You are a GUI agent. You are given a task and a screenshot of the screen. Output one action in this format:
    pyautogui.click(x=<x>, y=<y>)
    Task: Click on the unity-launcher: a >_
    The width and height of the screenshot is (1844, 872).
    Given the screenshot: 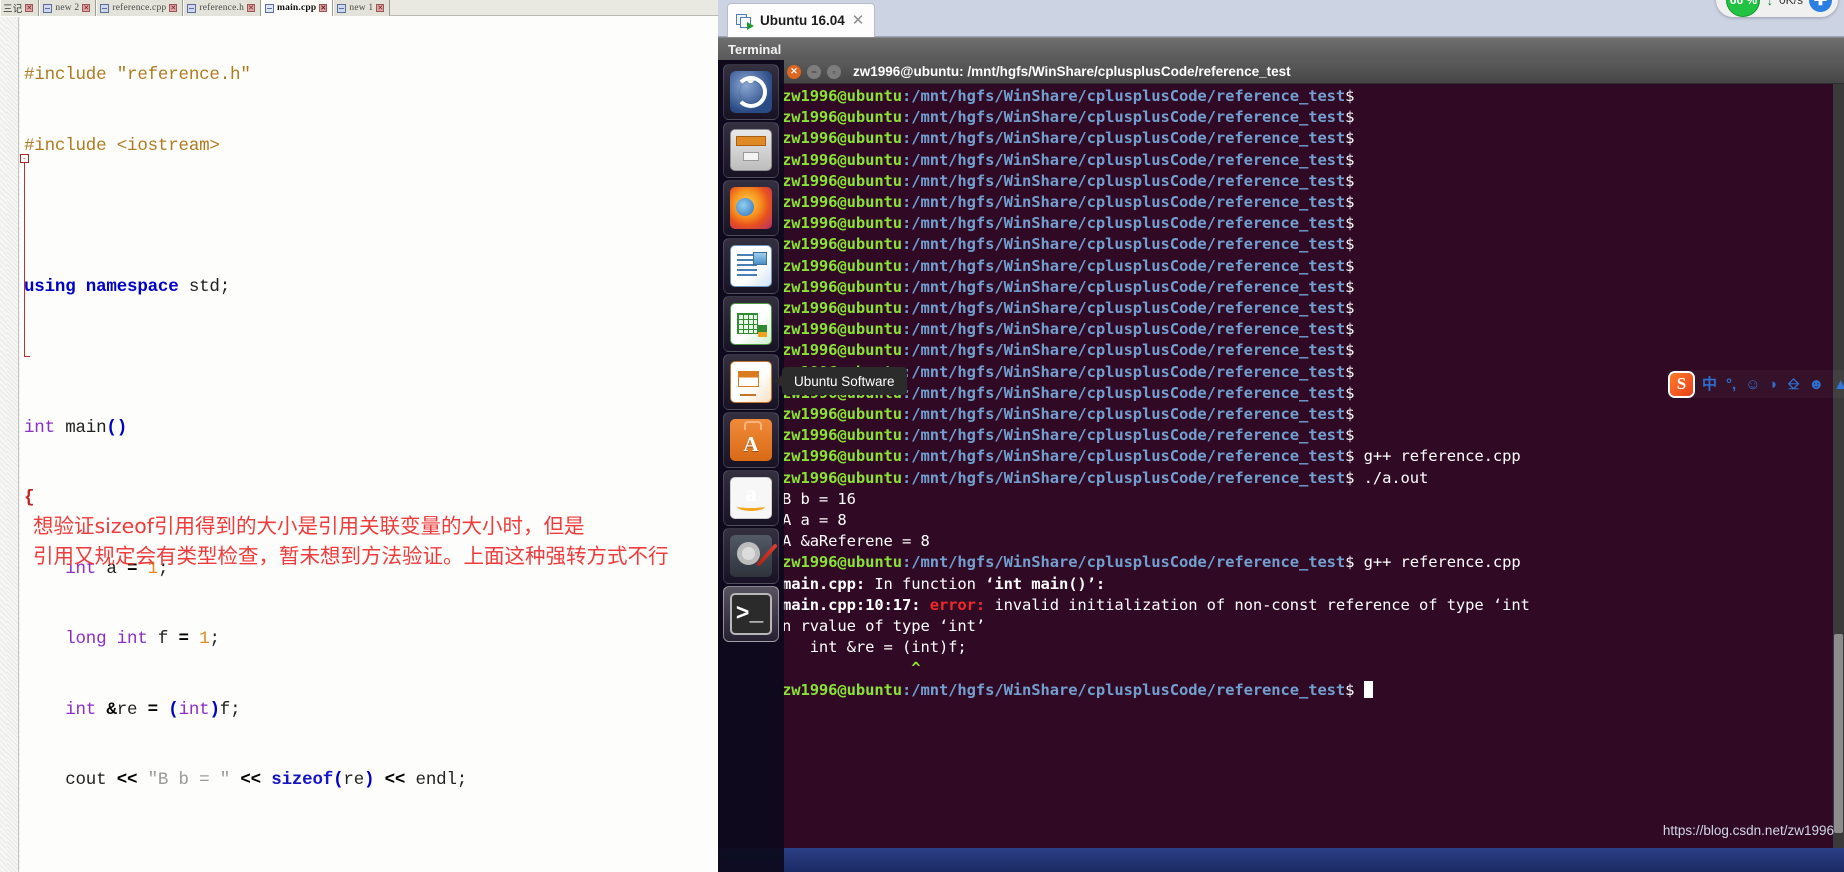 What is the action you would take?
    pyautogui.click(x=751, y=466)
    